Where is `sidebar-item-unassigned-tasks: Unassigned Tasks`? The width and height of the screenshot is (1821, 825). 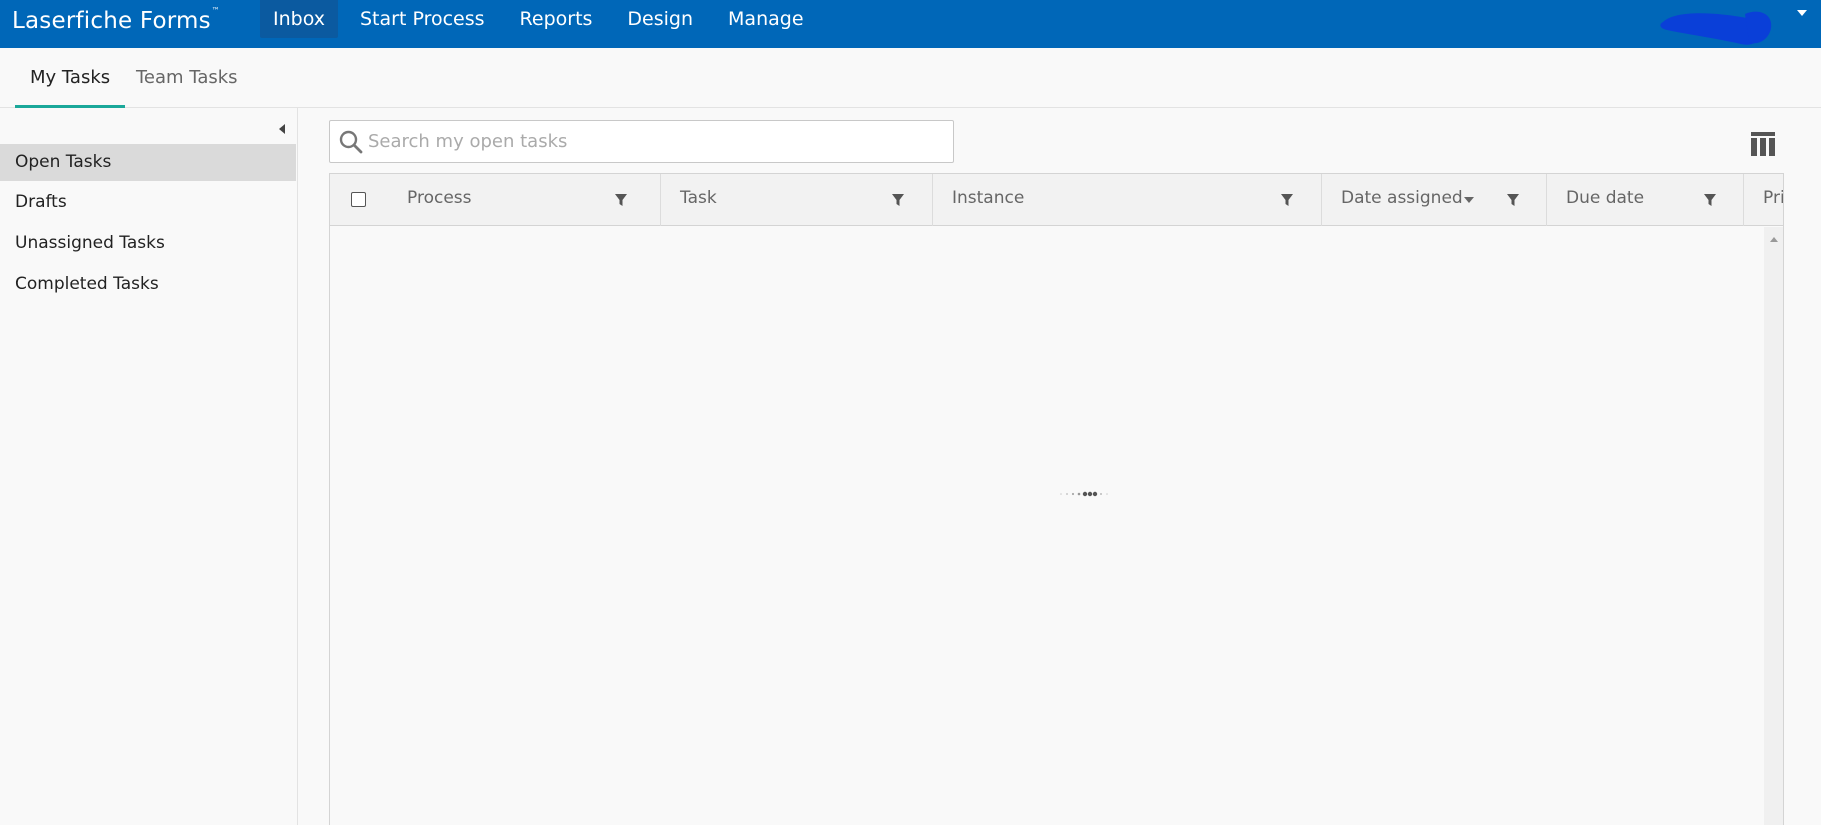
sidebar-item-unassigned-tasks: Unassigned Tasks is located at coordinates (148, 243).